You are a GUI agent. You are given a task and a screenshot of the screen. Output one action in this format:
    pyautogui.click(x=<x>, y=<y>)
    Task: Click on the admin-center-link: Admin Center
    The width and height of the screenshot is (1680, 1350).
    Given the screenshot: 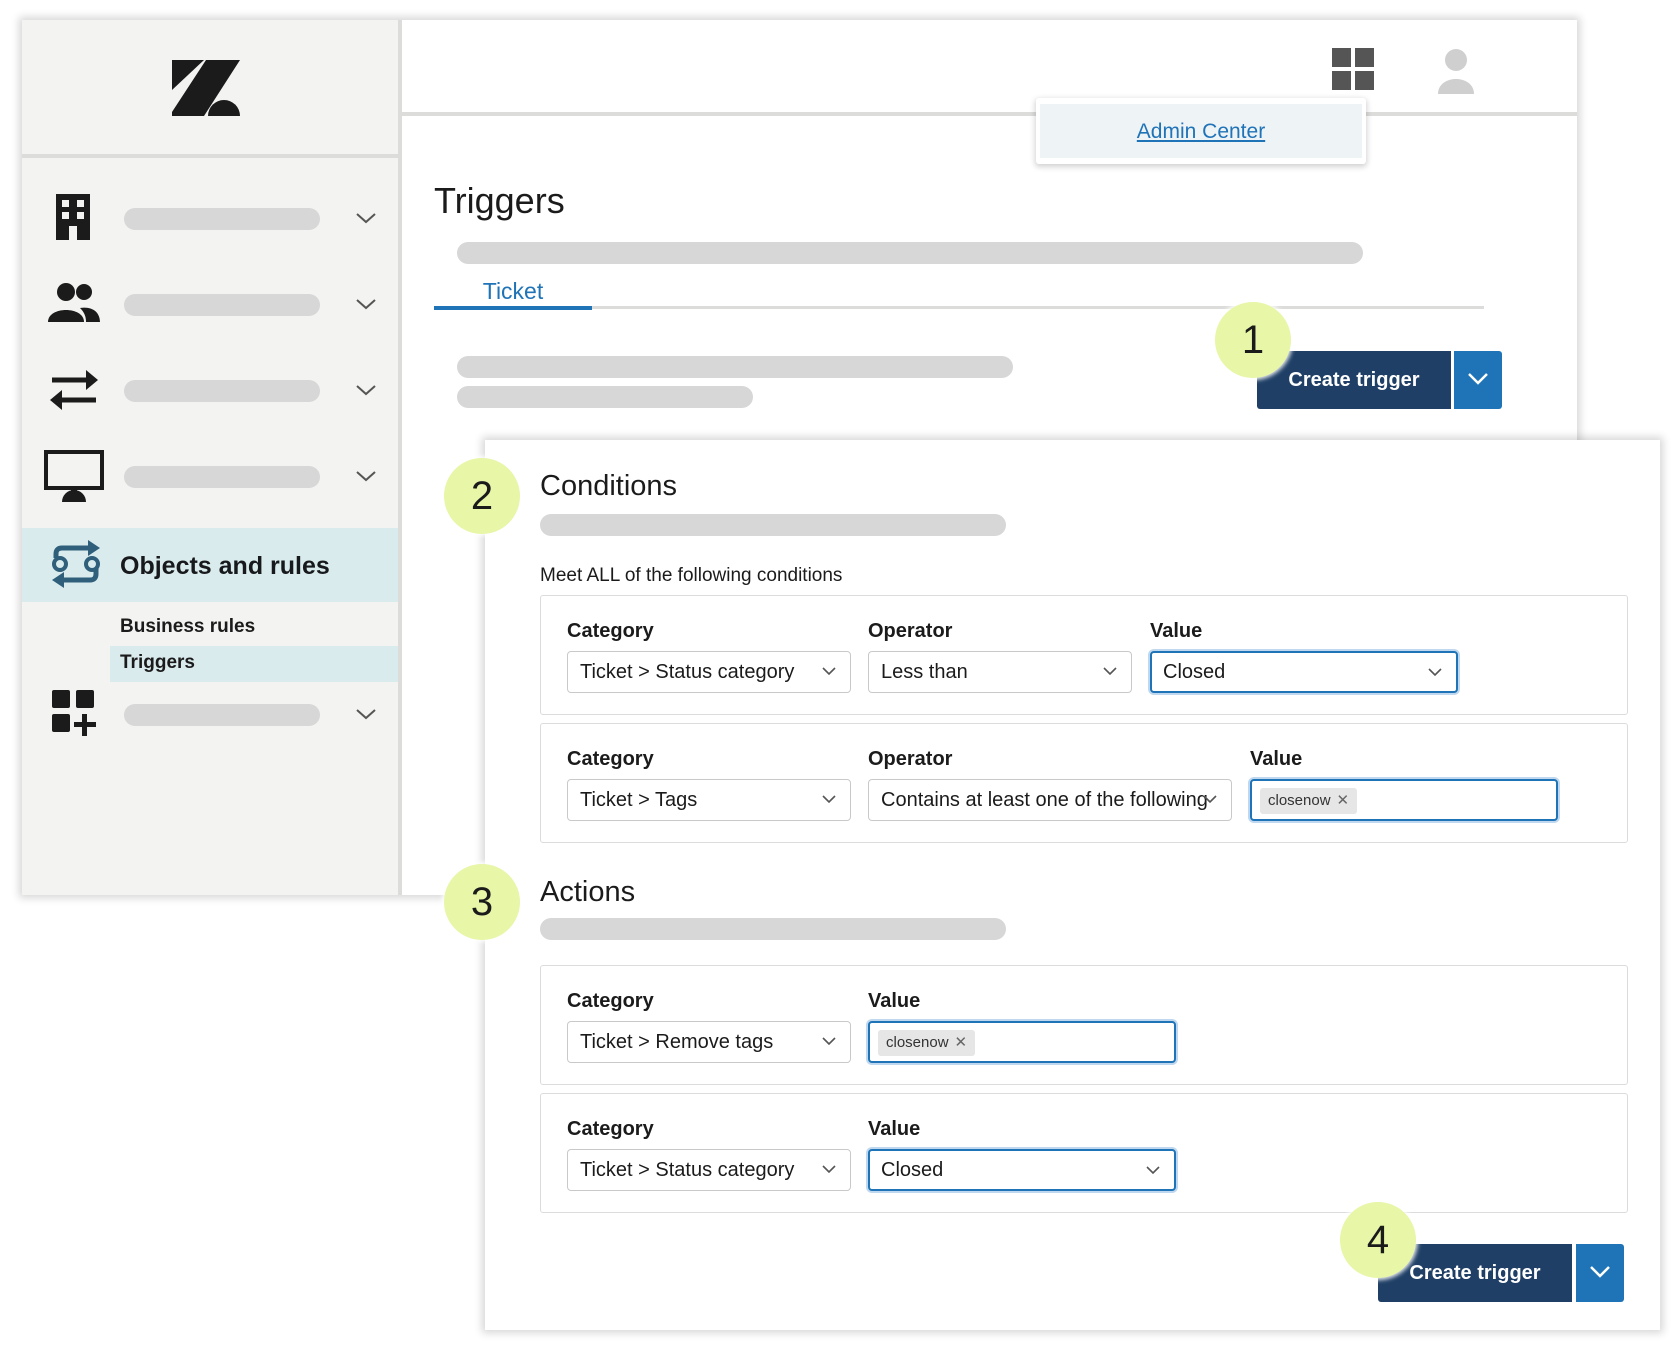 What is the action you would take?
    pyautogui.click(x=1201, y=132)
    